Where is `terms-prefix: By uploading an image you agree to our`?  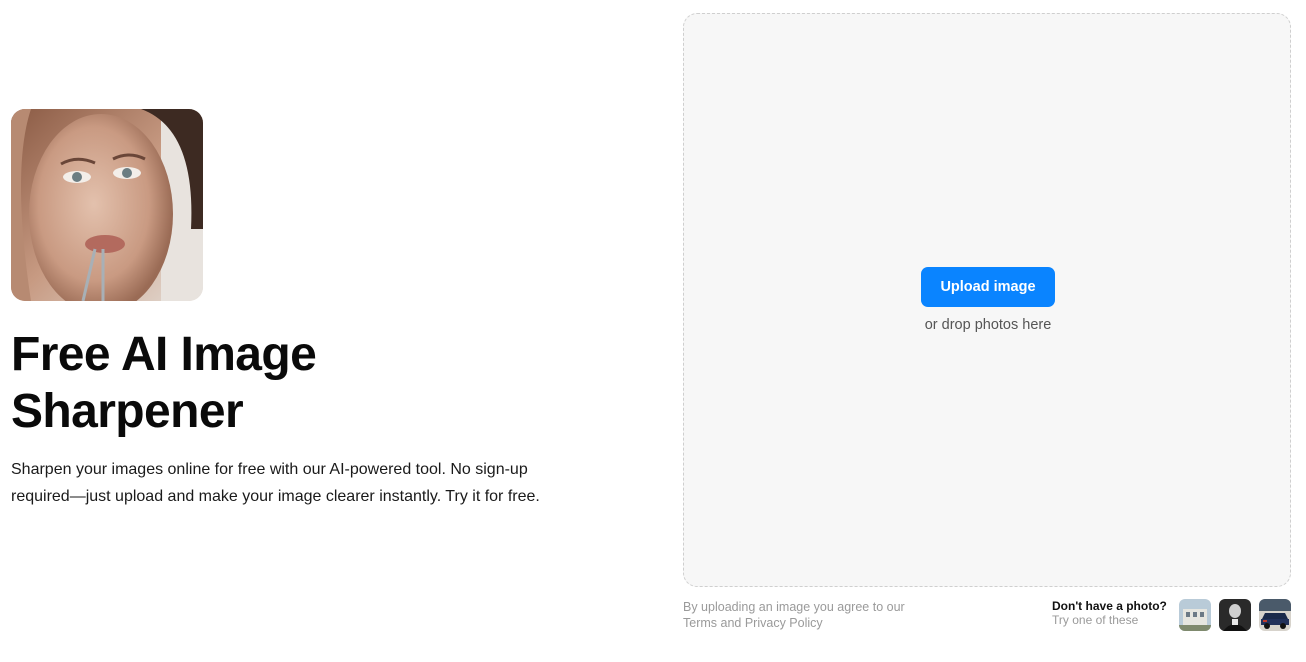 terms-prefix: By uploading an image you agree to our is located at coordinates (794, 607).